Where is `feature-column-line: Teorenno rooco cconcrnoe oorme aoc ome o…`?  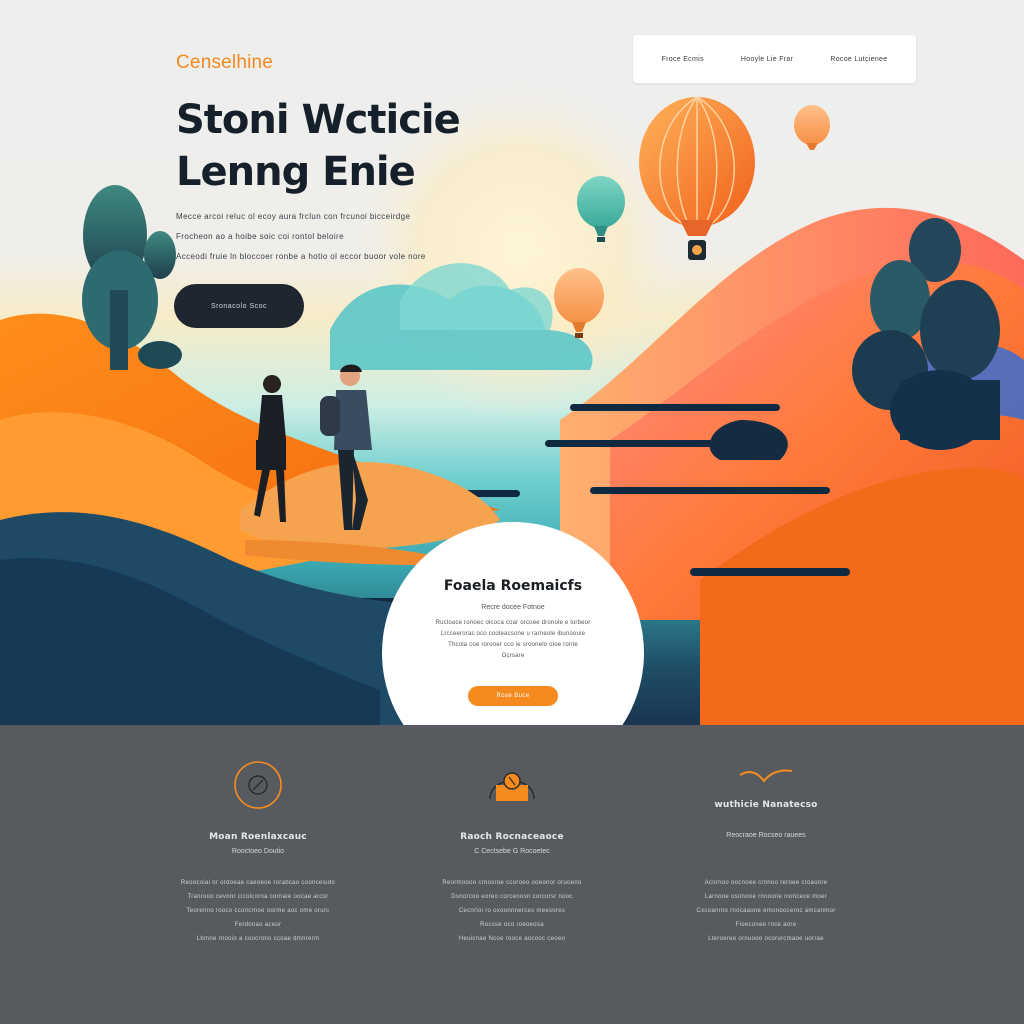 feature-column-line: Teorenno rooco cconcrnoe oorme aoc ome o… is located at coordinates (258, 911).